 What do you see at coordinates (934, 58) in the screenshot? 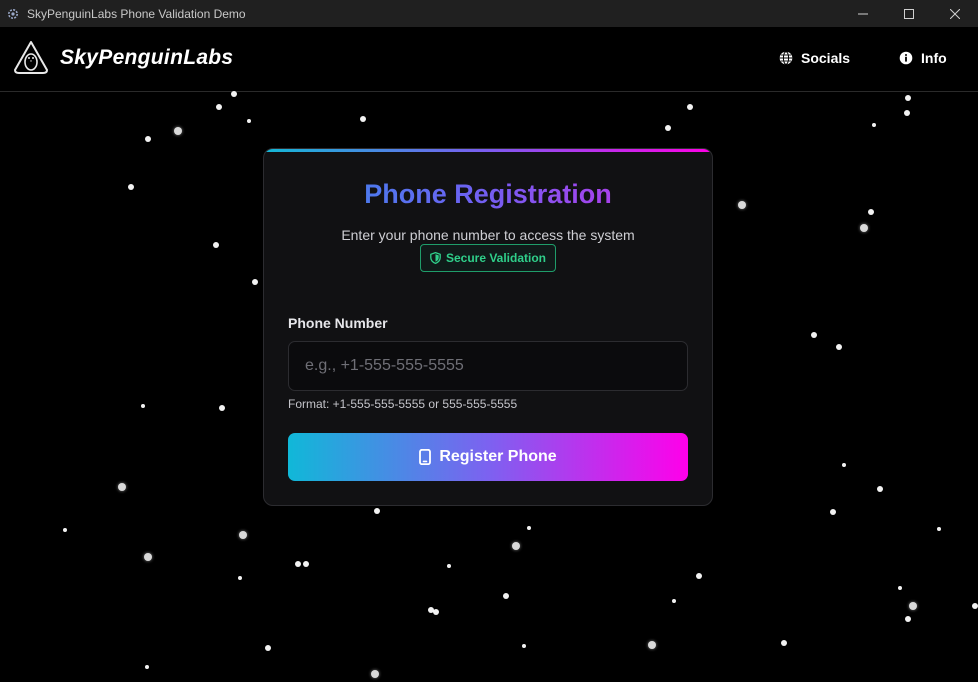
I see `nav-link-label: Info` at bounding box center [934, 58].